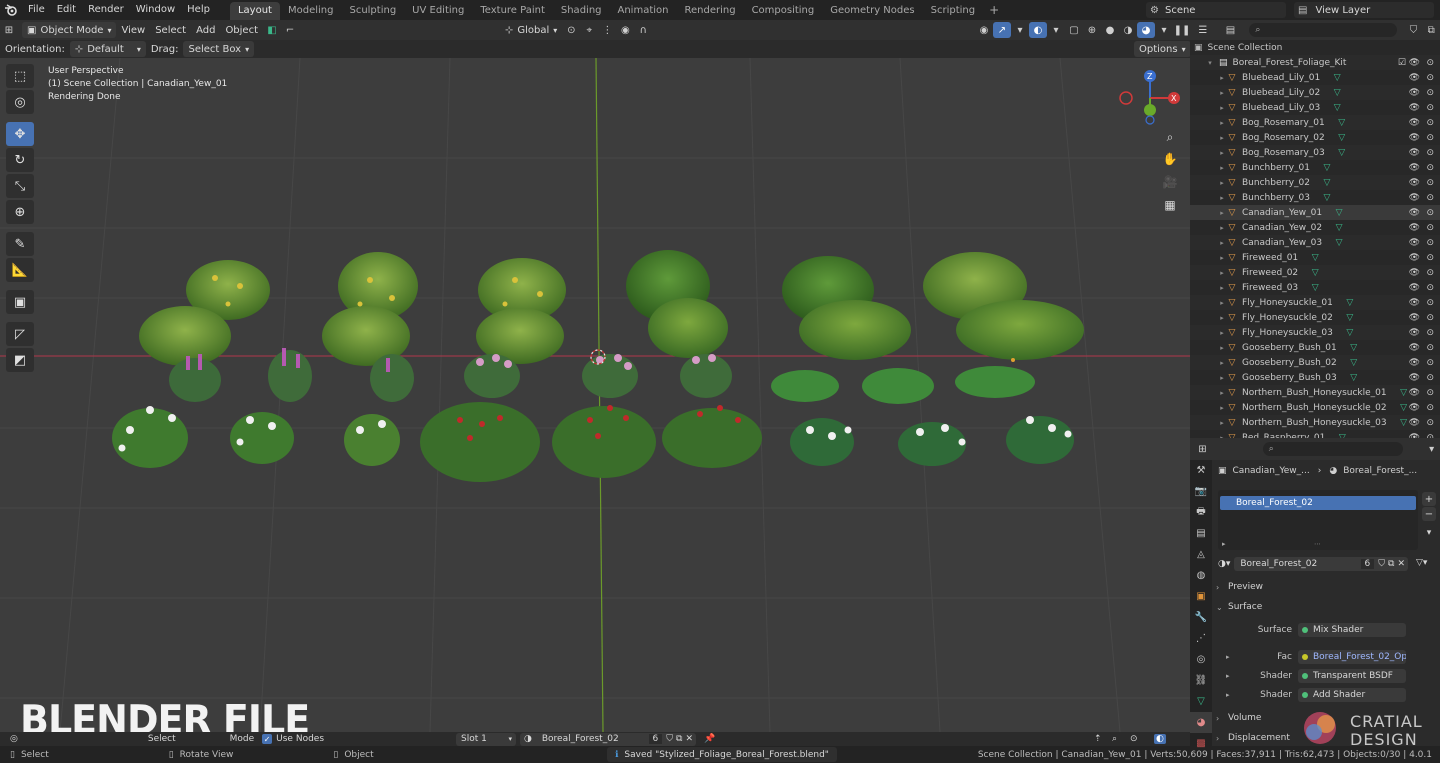 The width and height of the screenshot is (1440, 763). What do you see at coordinates (1414, 30) in the screenshot?
I see `filter-icon: ⛉` at bounding box center [1414, 30].